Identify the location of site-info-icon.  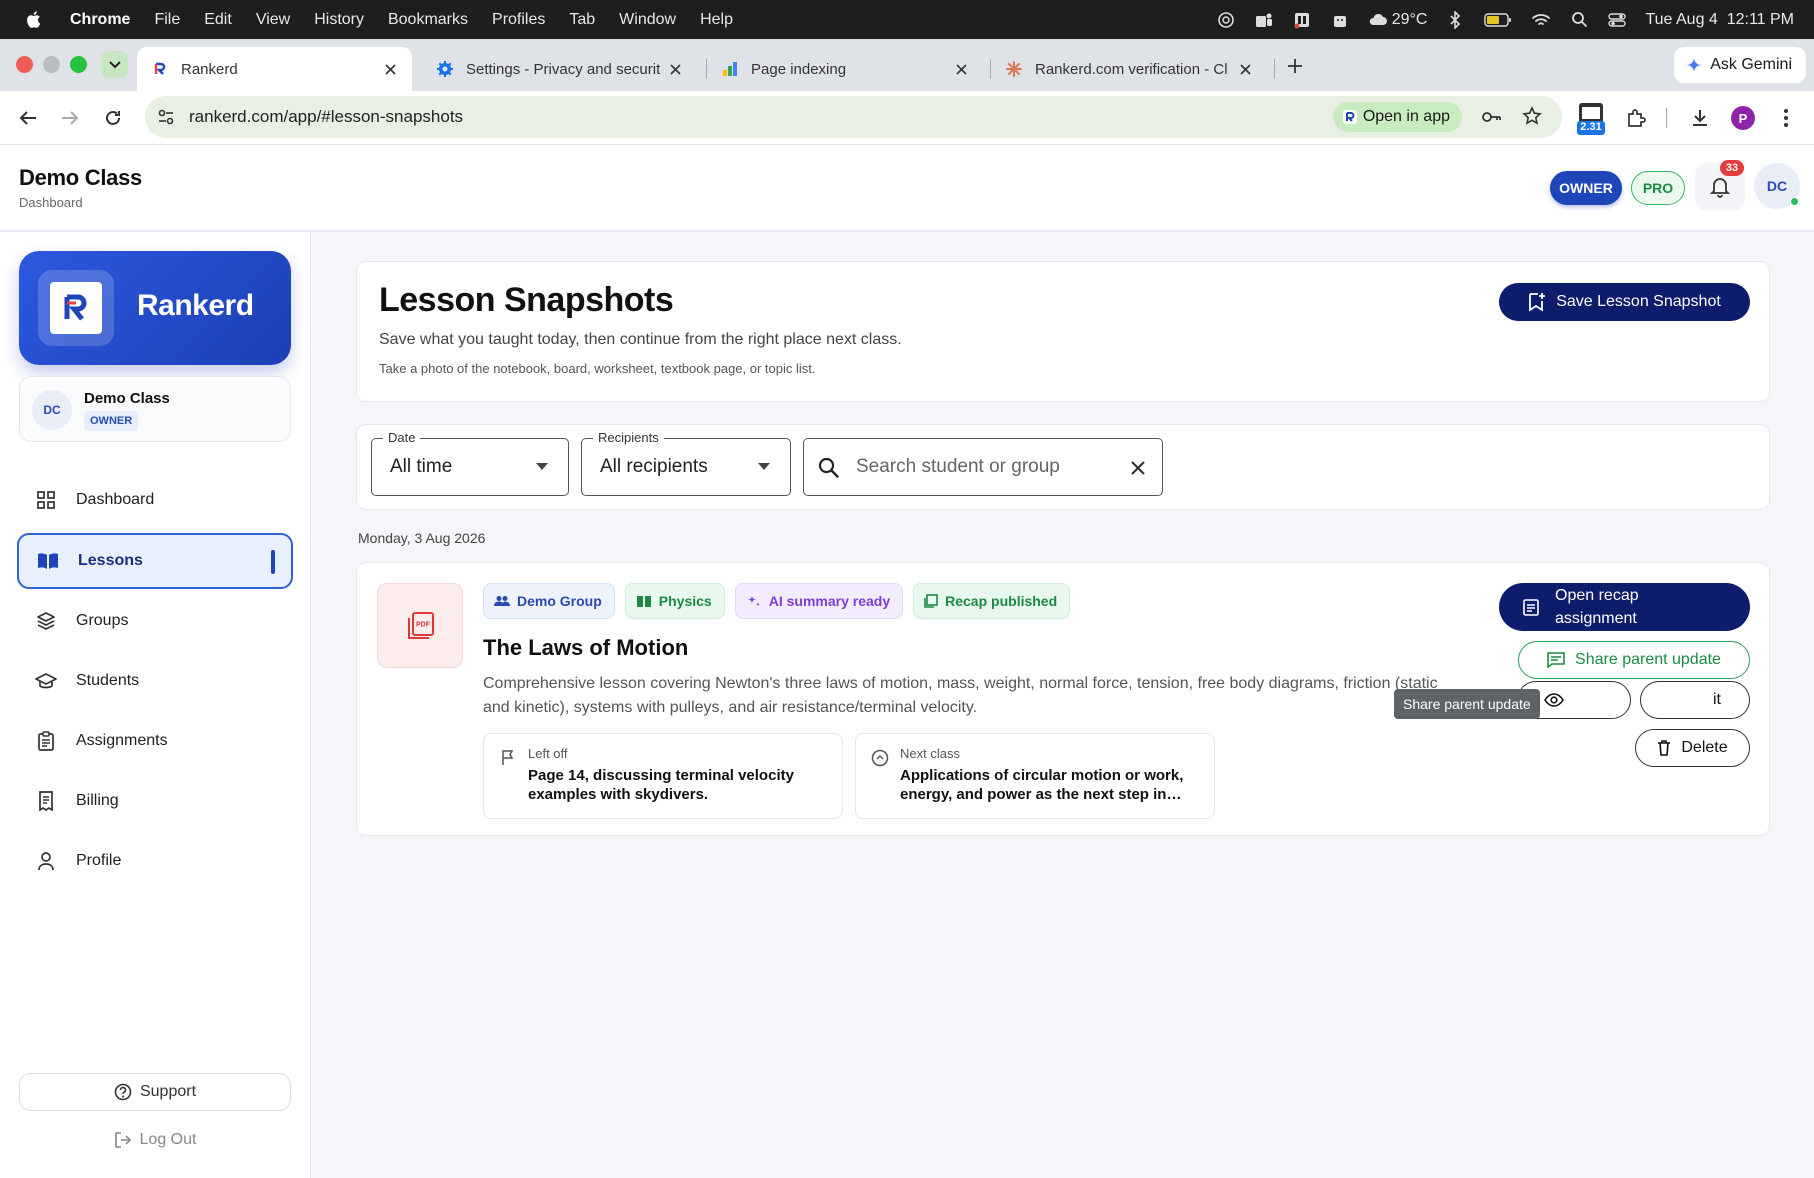
(166, 119).